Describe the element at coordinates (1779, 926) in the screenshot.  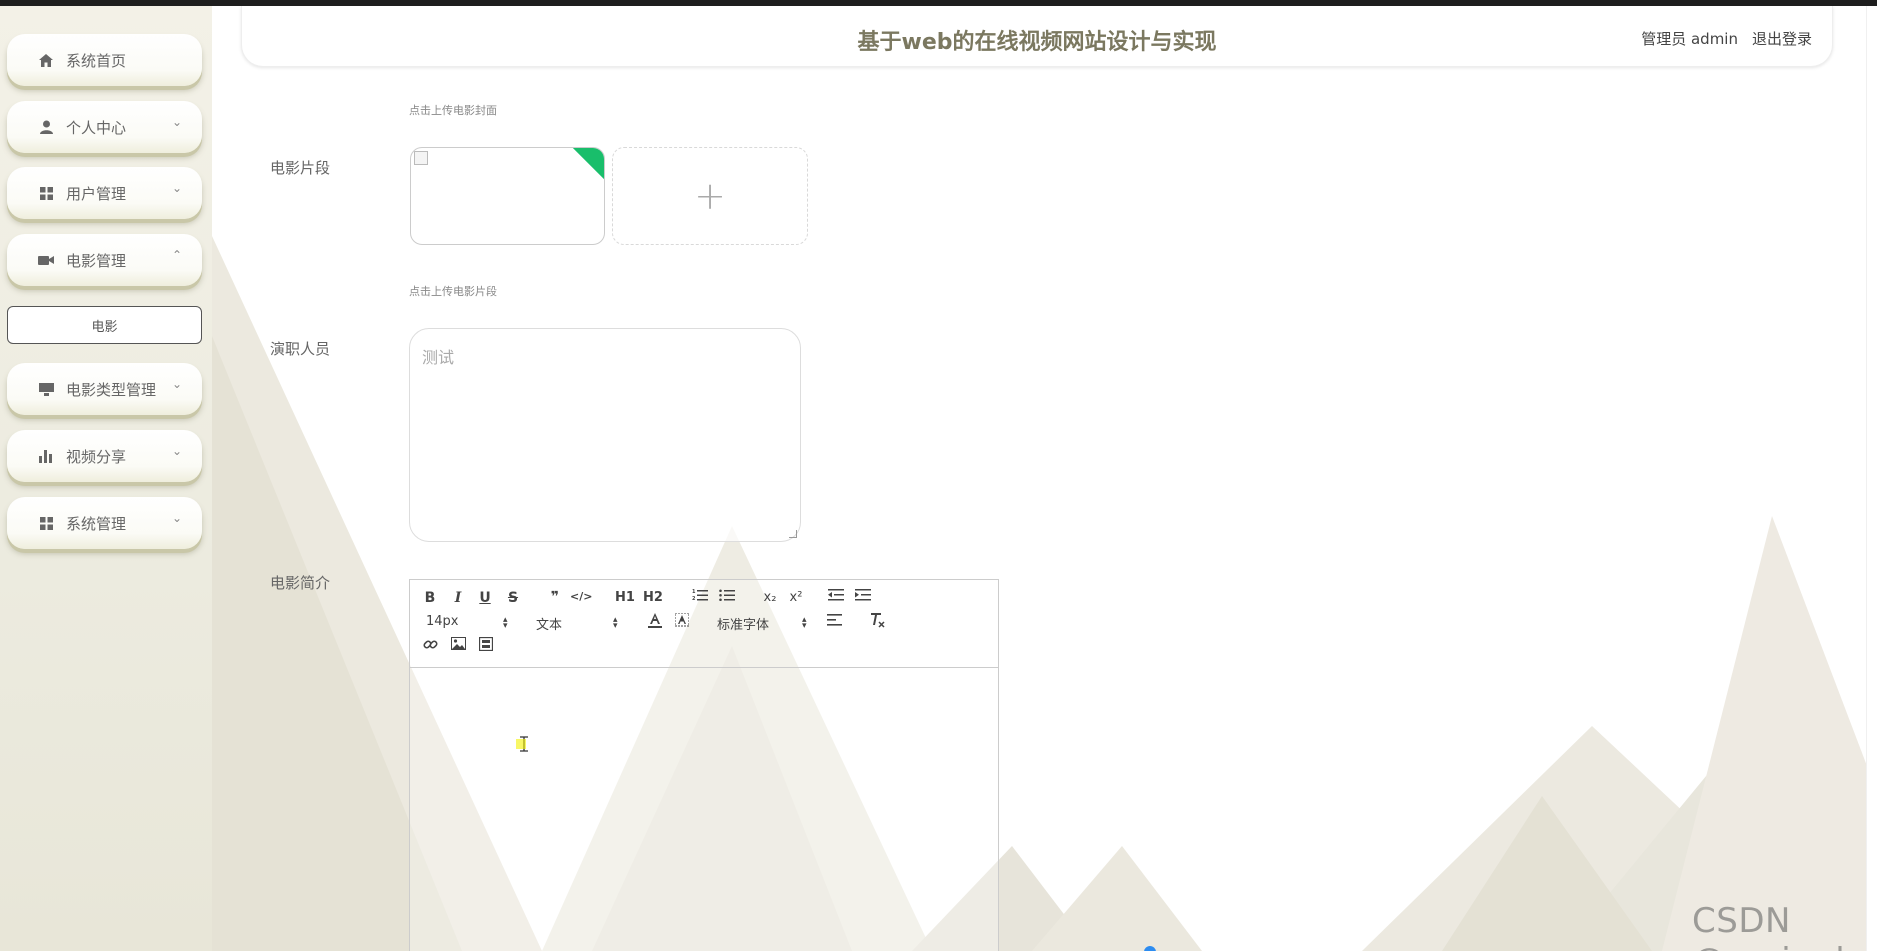
I see `watermark-text: CSDN @springboot6789` at that location.